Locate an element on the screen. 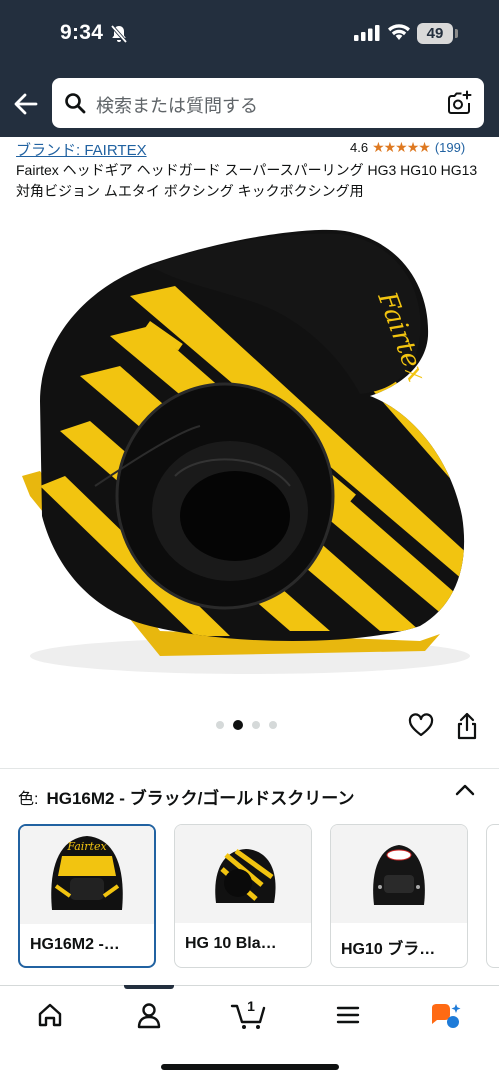 Image resolution: width=499 pixels, height=1080 pixels. home-icon is located at coordinates (50, 1015).